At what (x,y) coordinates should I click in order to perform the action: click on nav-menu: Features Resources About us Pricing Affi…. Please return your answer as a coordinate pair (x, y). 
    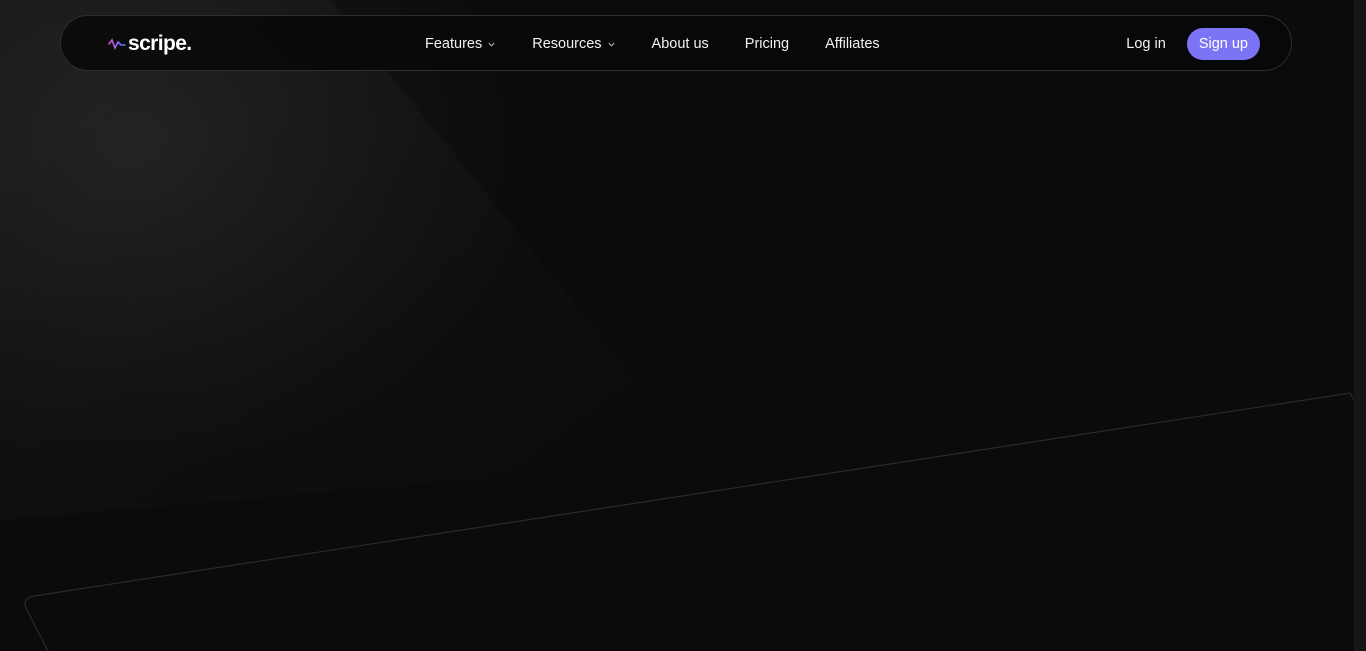
    Looking at the image, I should click on (652, 44).